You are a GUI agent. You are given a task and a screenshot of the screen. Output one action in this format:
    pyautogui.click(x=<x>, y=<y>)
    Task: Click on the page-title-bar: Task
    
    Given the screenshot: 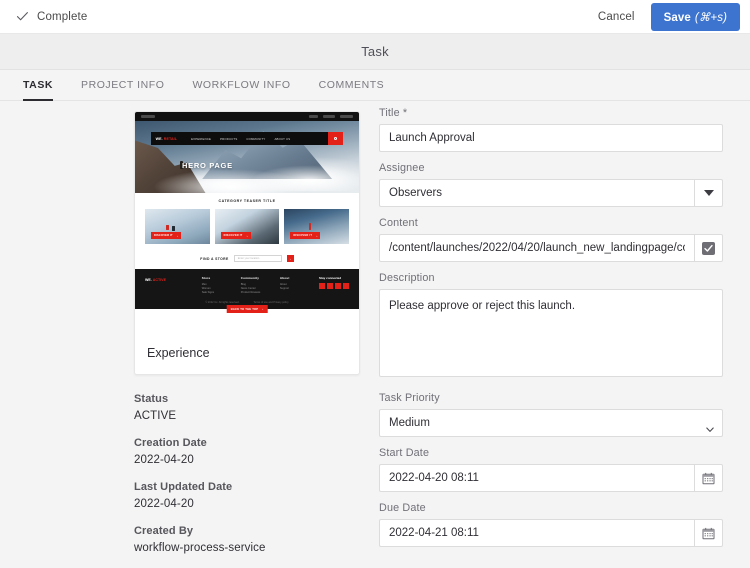 What is the action you would take?
    pyautogui.click(x=375, y=52)
    